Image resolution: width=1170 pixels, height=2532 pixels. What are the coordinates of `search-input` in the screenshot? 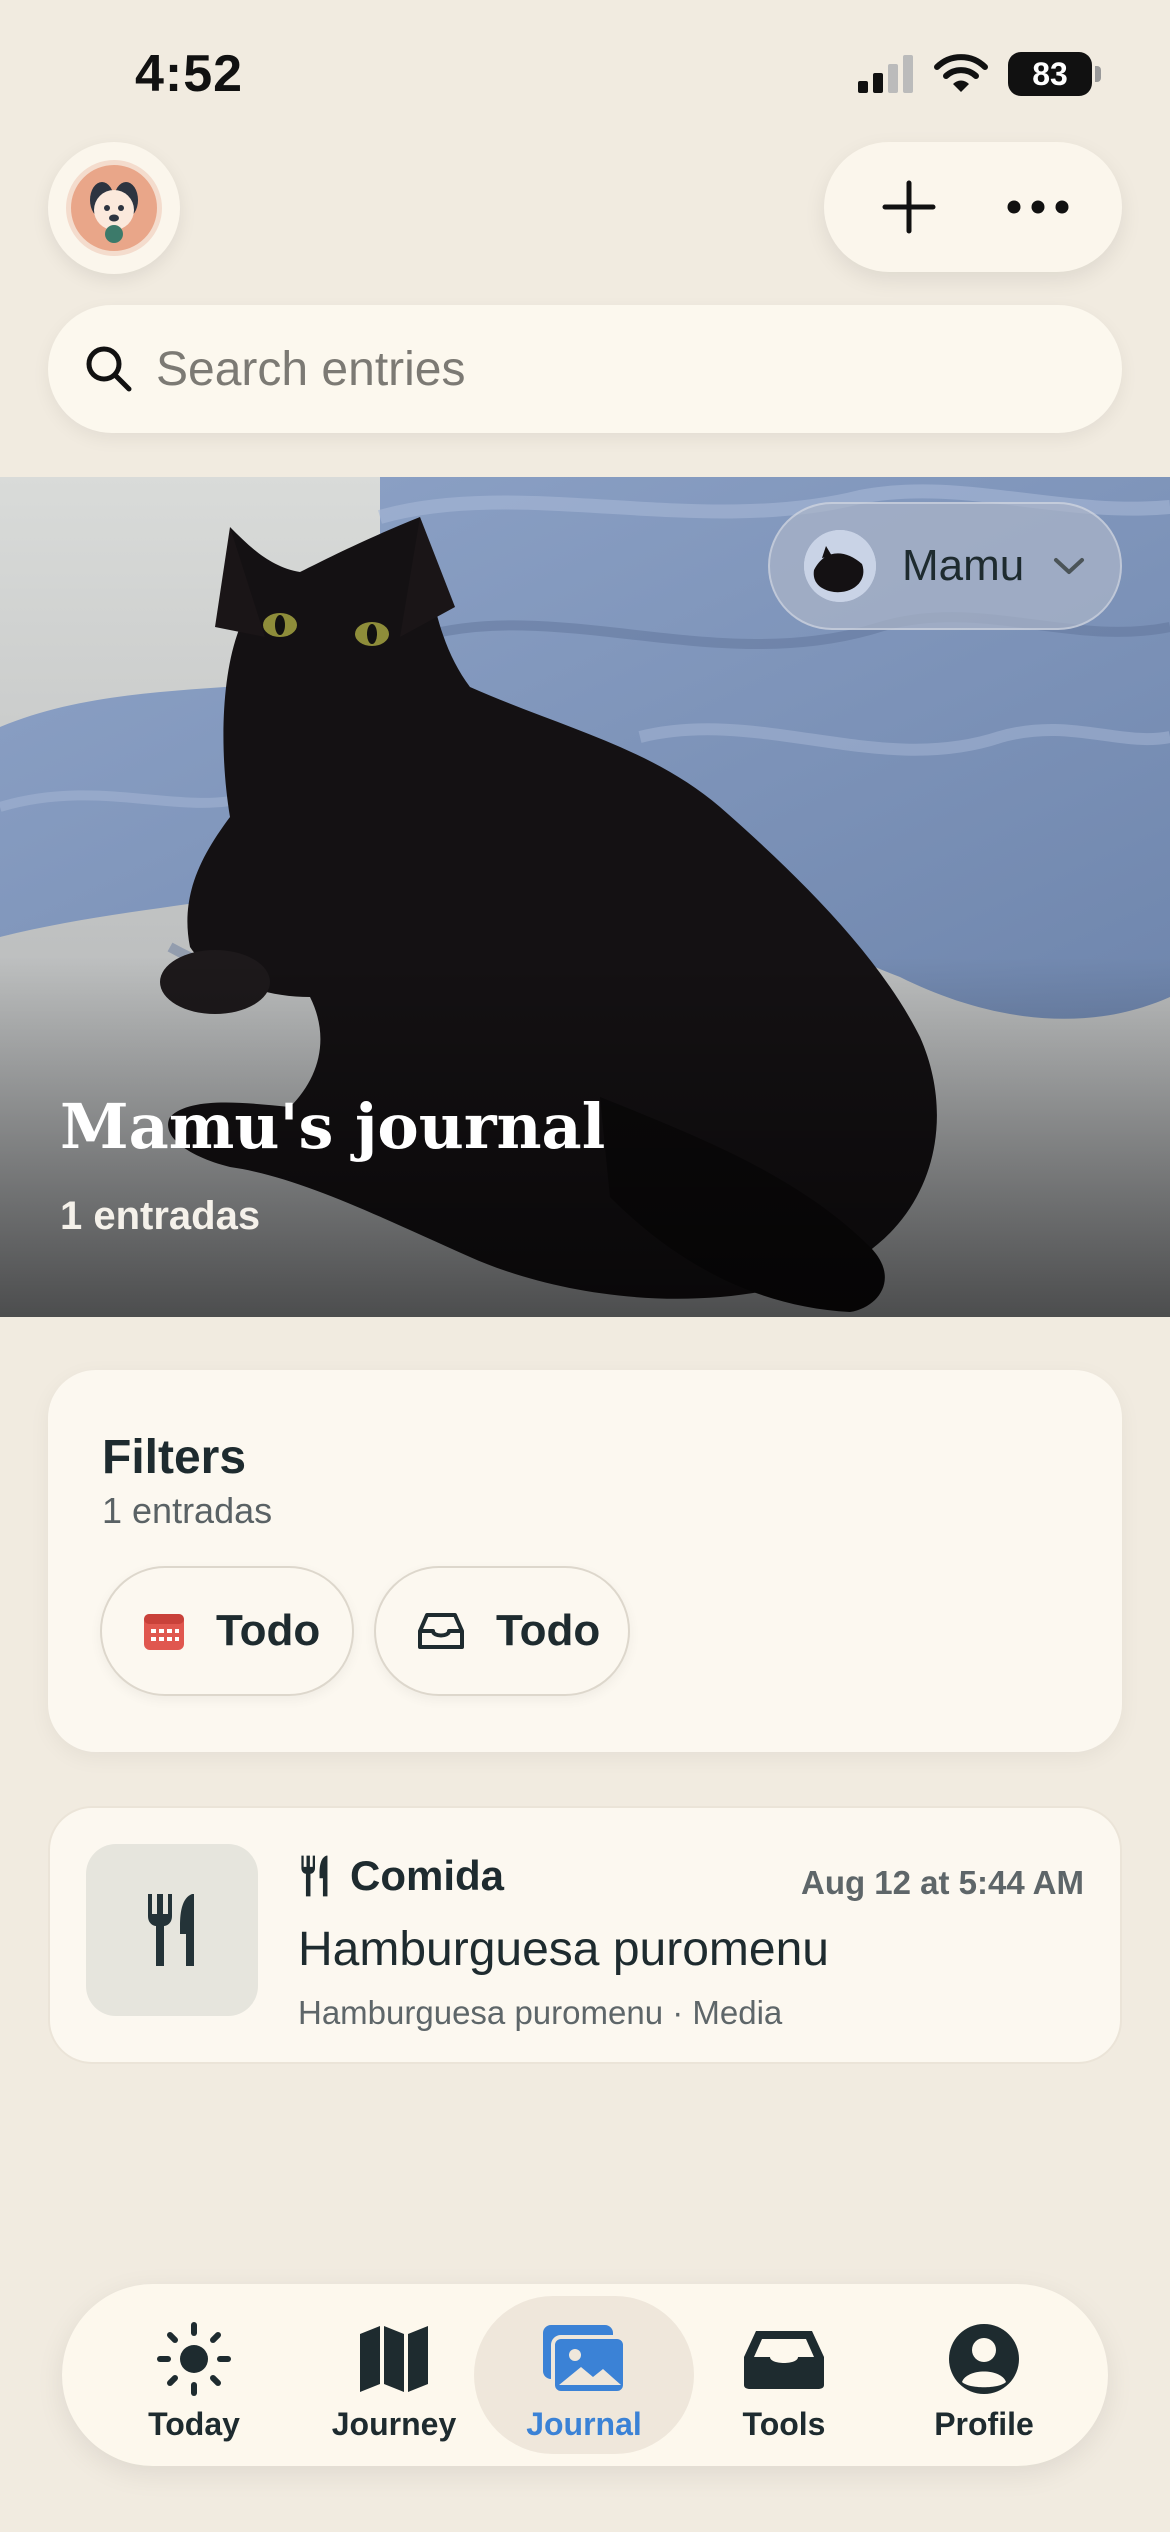 It's located at (596, 369).